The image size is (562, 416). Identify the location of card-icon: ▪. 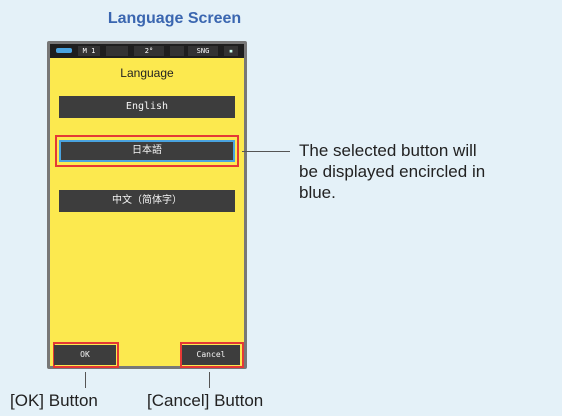
(231, 51).